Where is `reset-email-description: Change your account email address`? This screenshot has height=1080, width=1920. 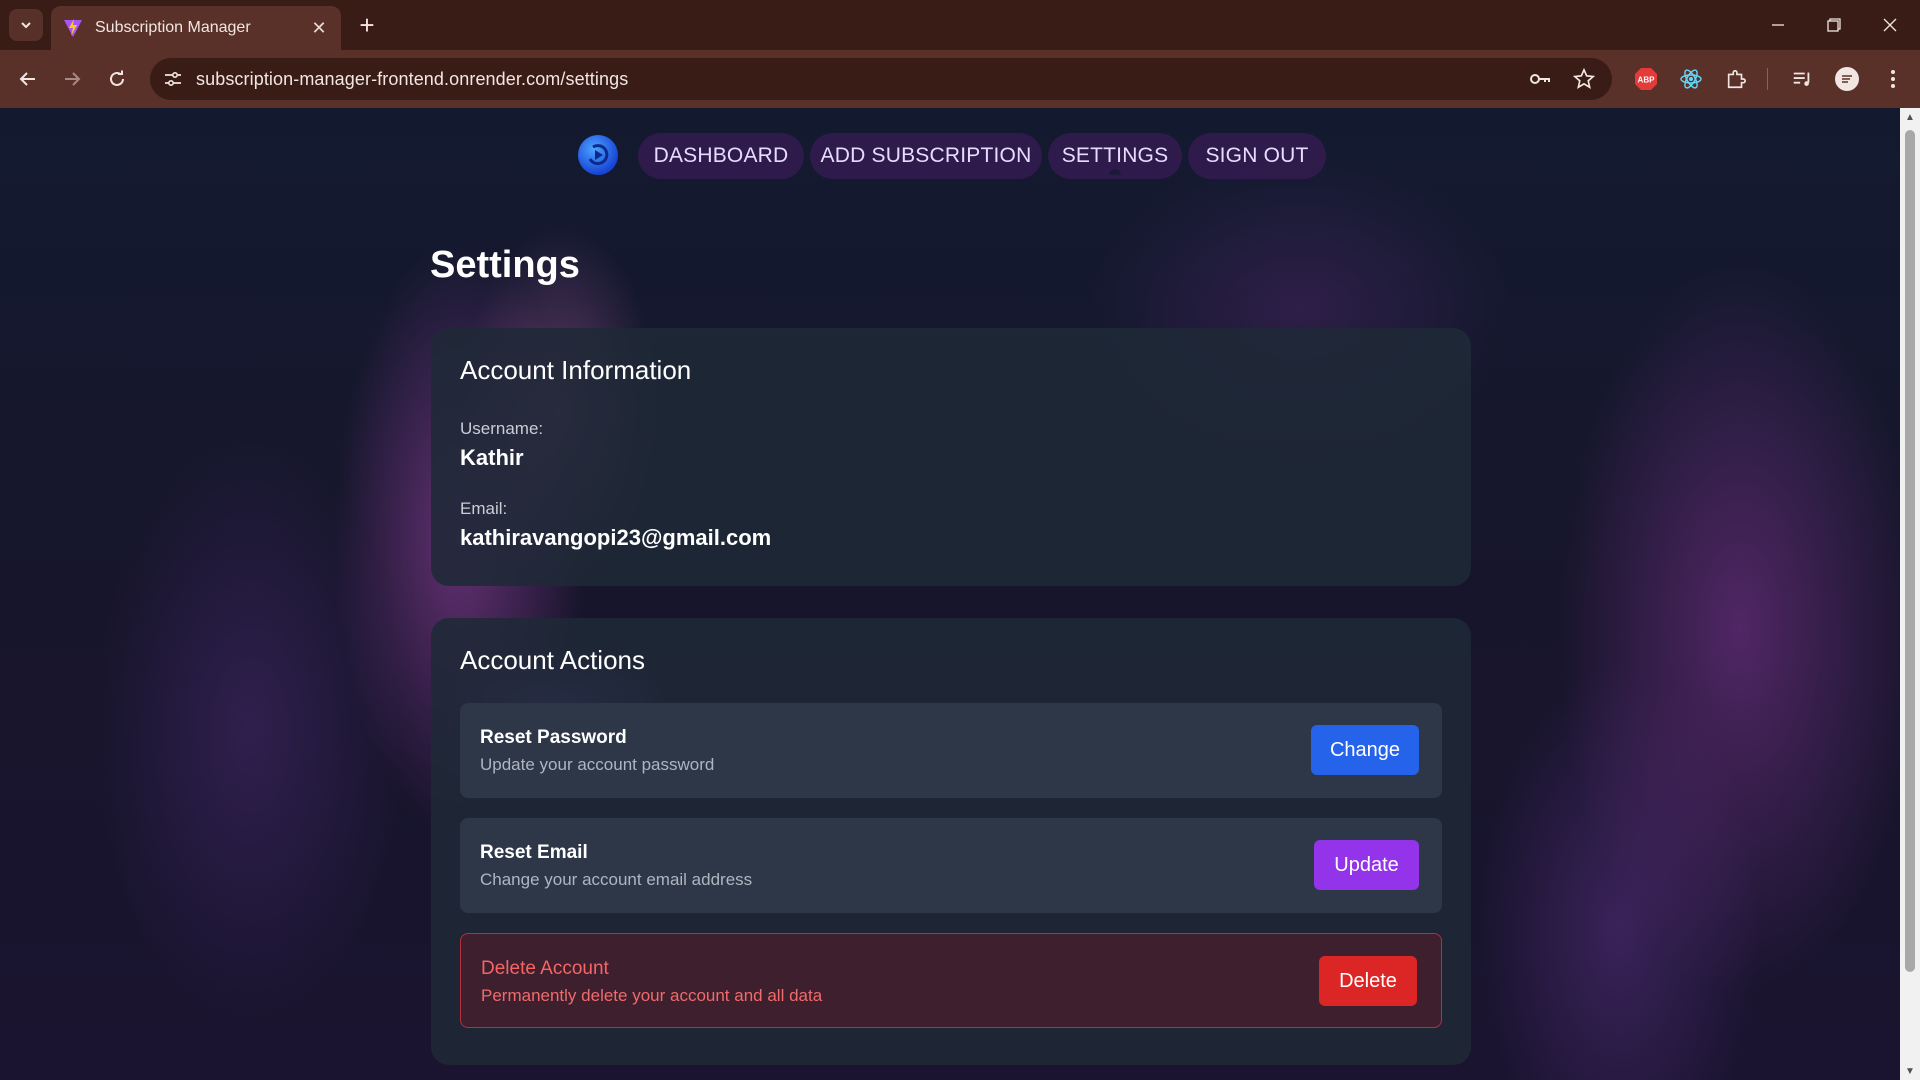 reset-email-description: Change your account email address is located at coordinates (616, 879).